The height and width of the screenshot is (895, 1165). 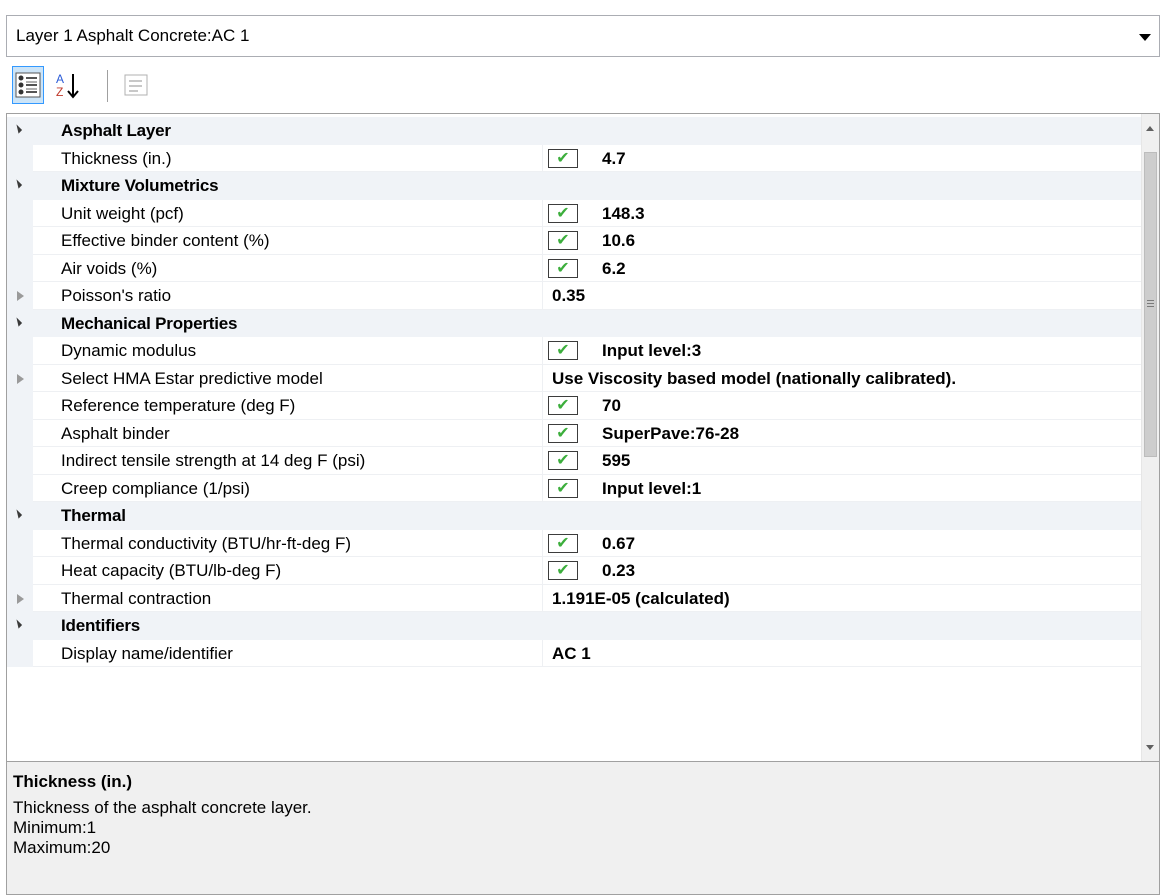 I want to click on category-row: Mixture Volumetrics, so click(x=574, y=186).